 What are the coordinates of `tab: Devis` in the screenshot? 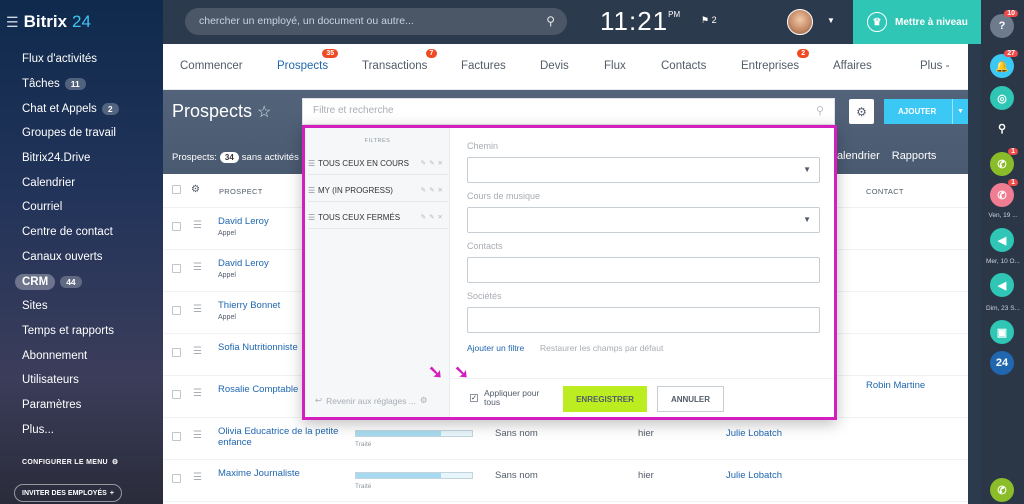 It's located at (554, 66).